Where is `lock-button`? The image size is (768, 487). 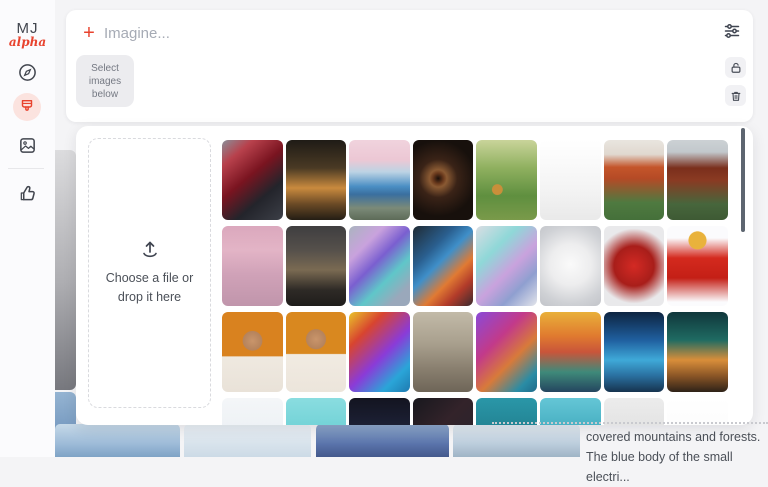
lock-button is located at coordinates (735, 67).